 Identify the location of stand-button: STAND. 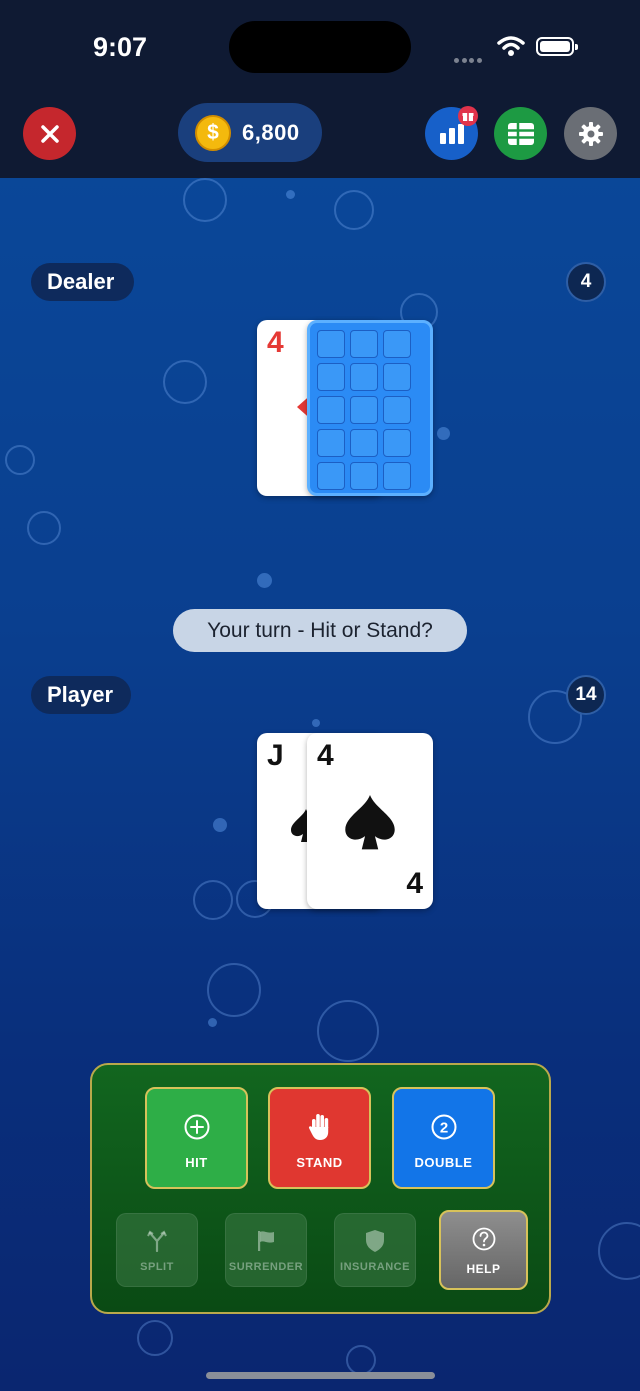
(319, 1138).